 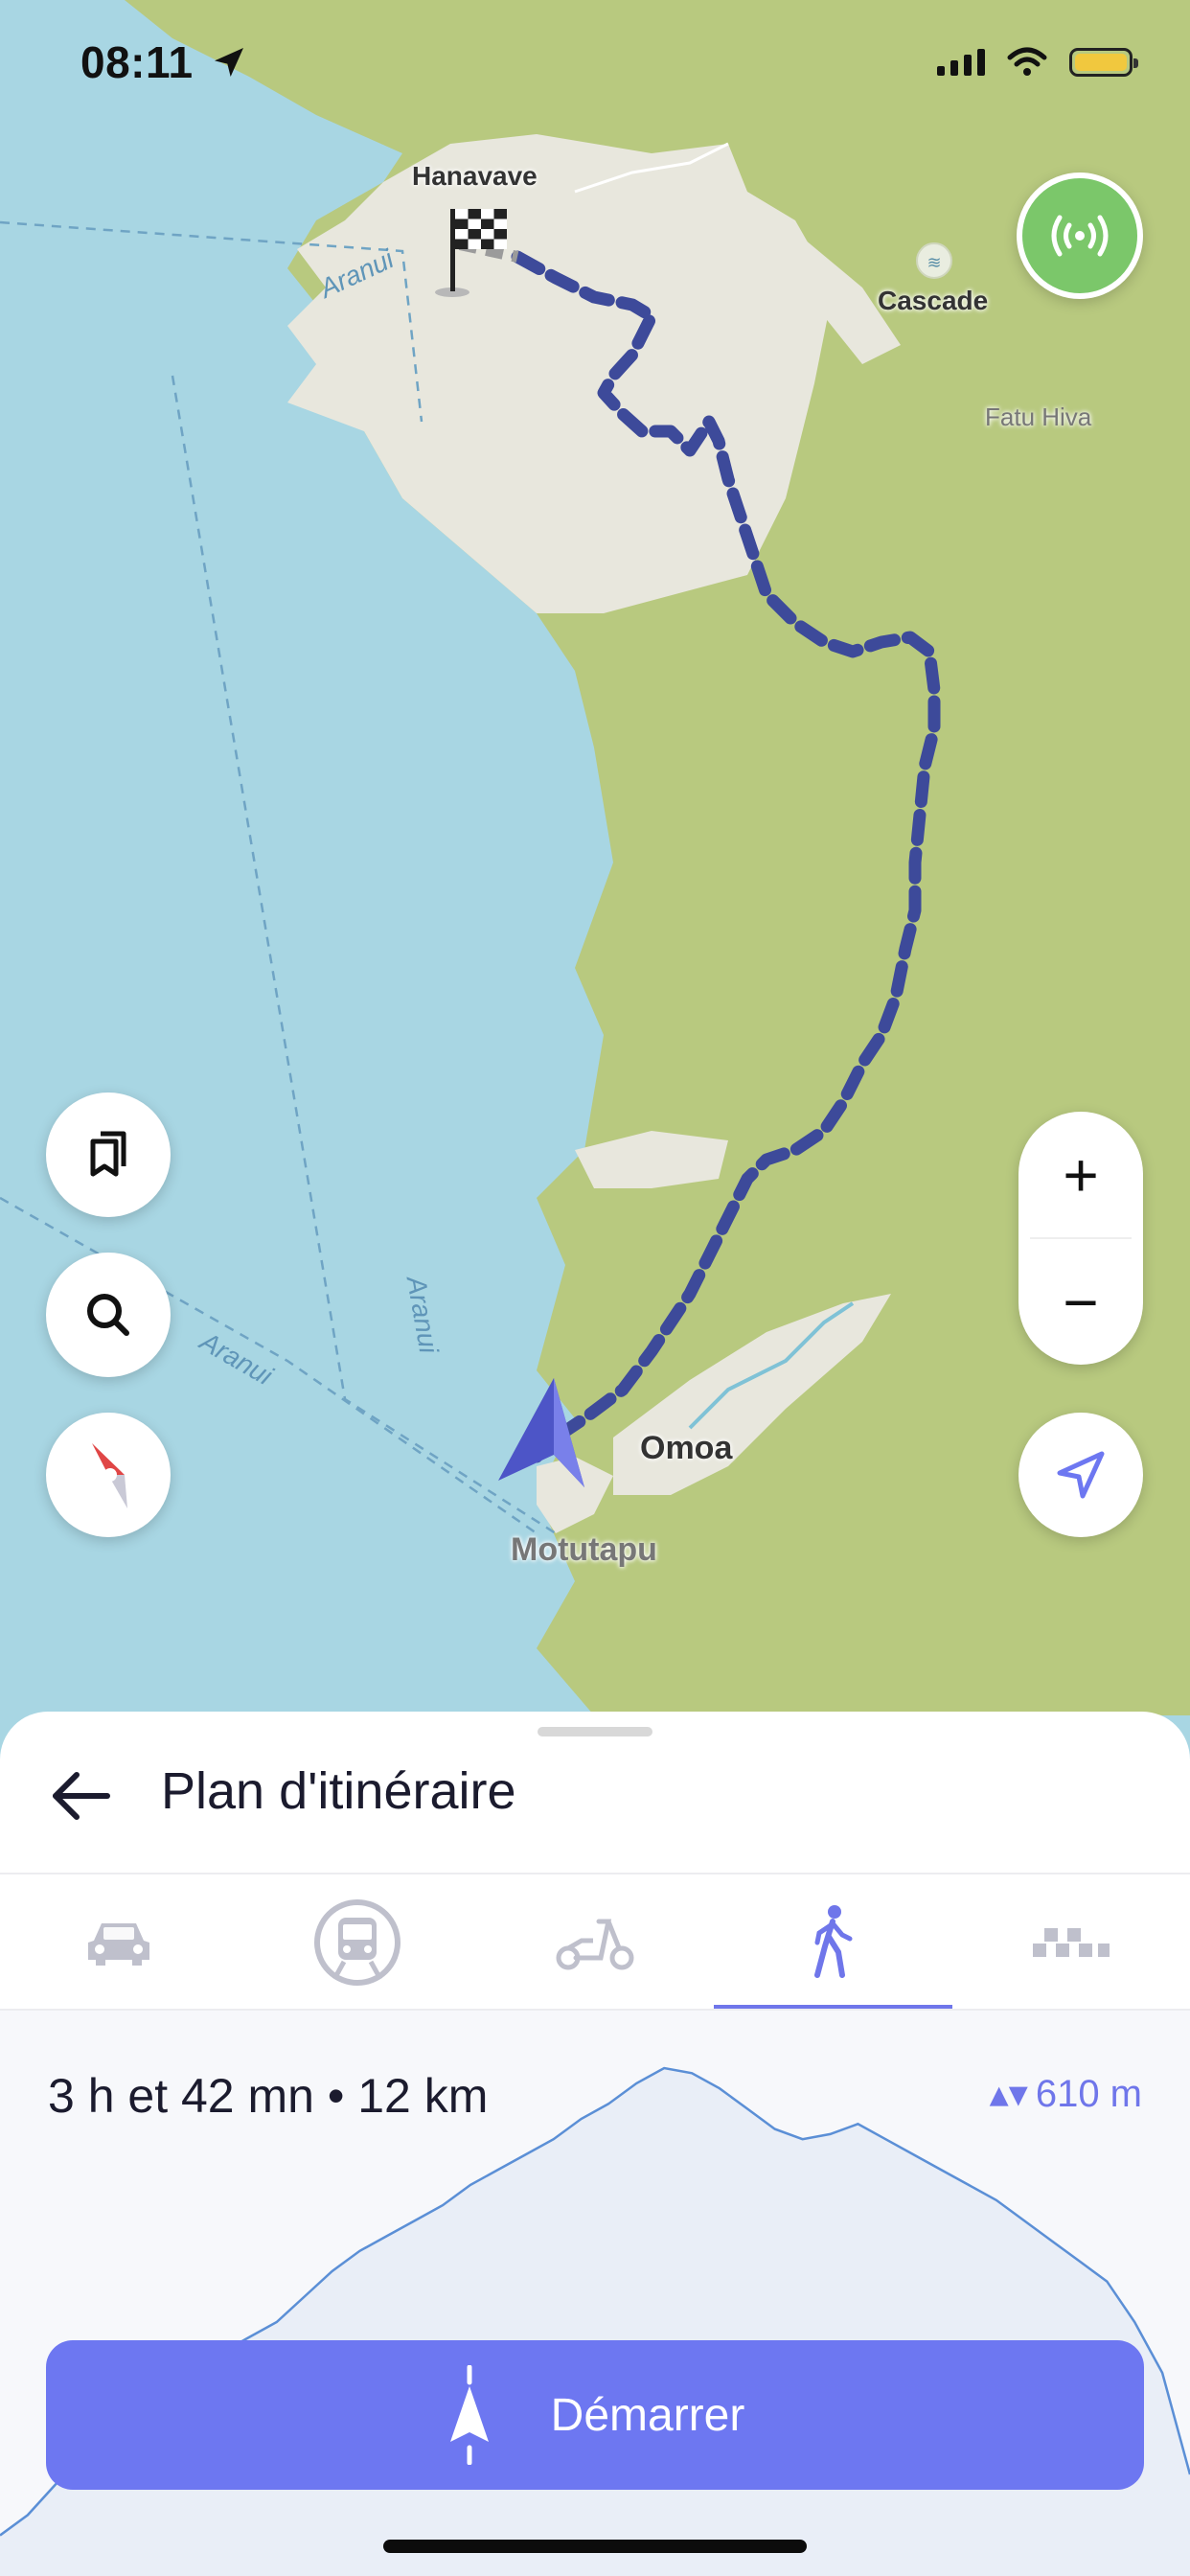 I want to click on sheet-drag-handle, so click(x=595, y=1731).